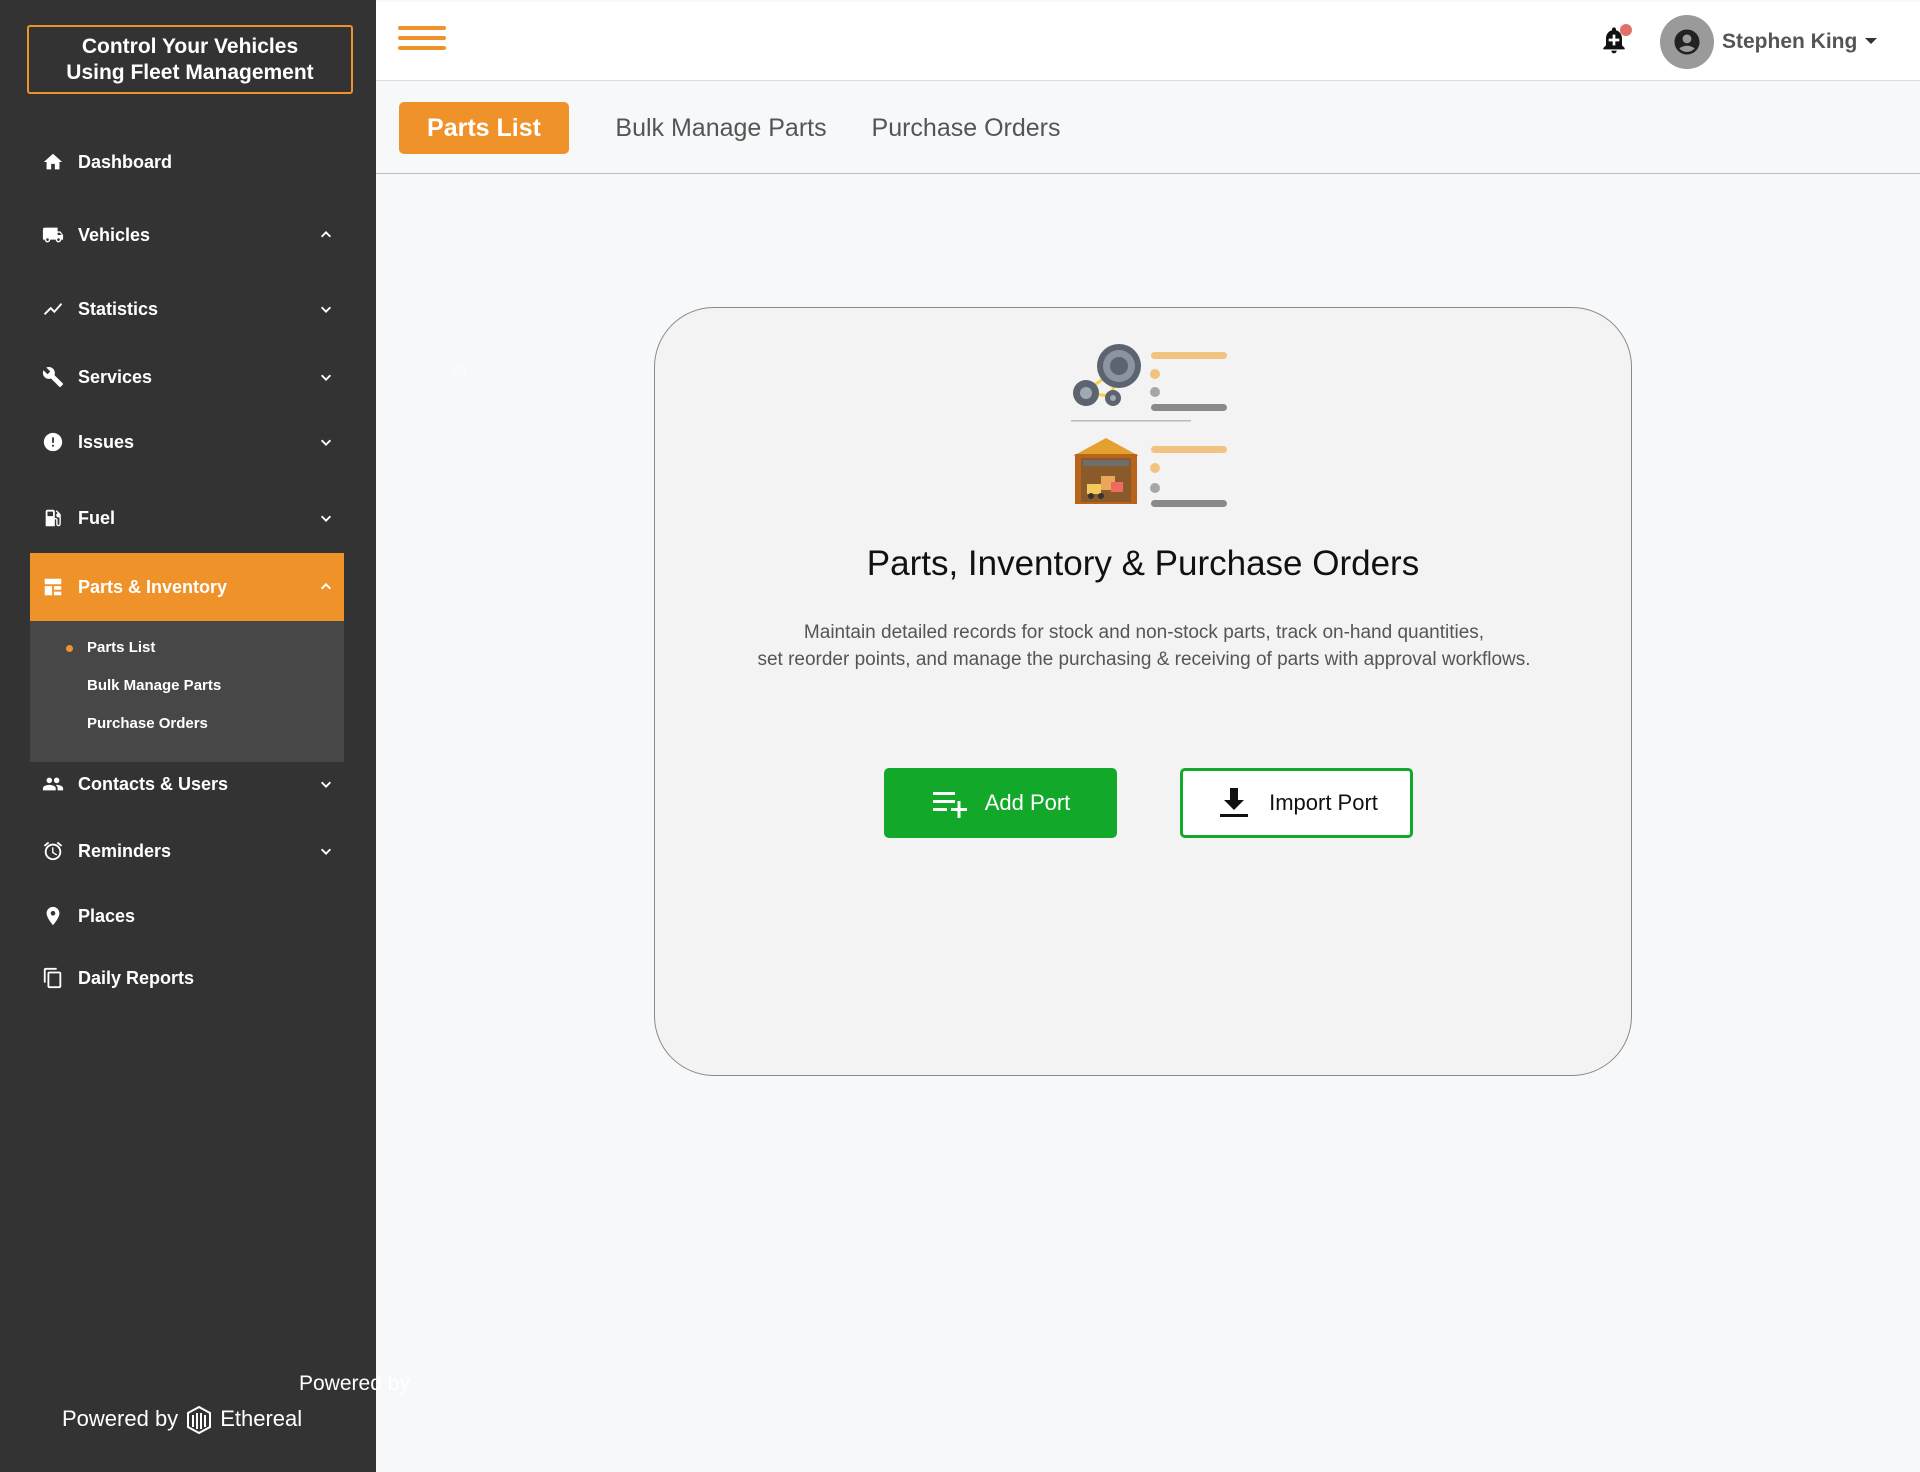 The height and width of the screenshot is (1472, 1920). I want to click on sidebar-item-label: Statistics, so click(118, 308).